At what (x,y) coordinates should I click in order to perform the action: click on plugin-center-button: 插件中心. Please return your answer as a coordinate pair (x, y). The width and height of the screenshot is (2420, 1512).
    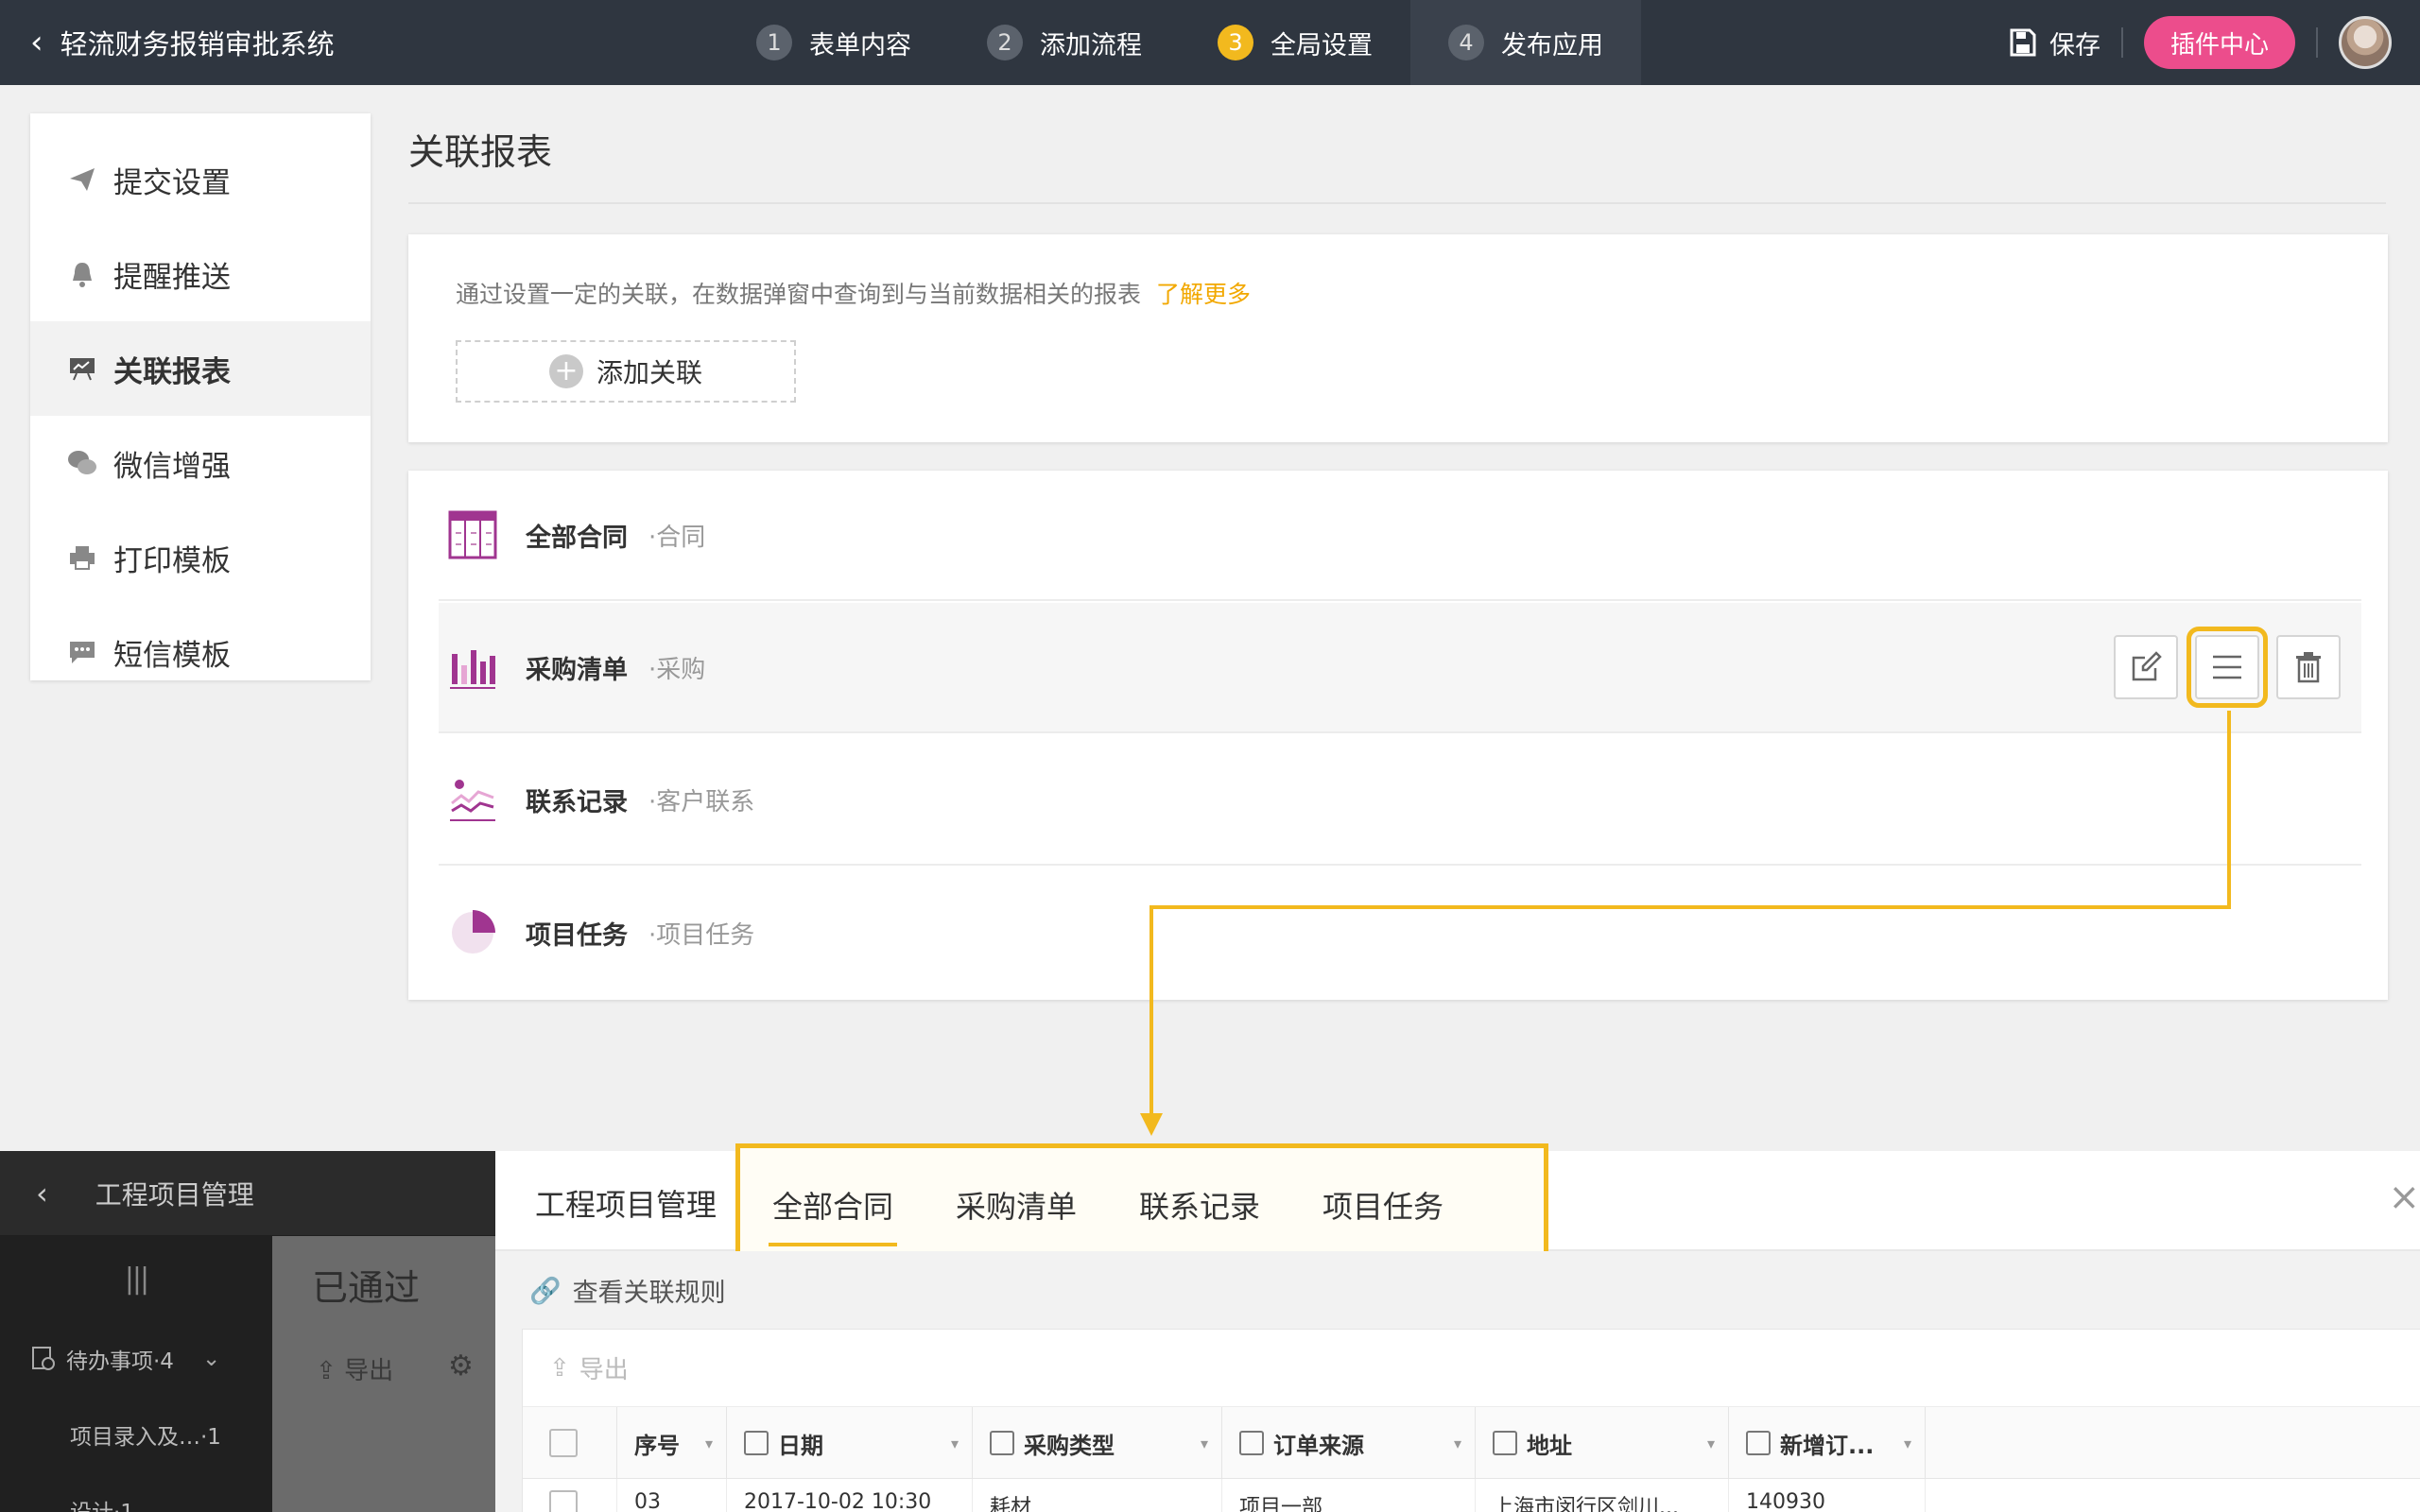
    Looking at the image, I should click on (2219, 42).